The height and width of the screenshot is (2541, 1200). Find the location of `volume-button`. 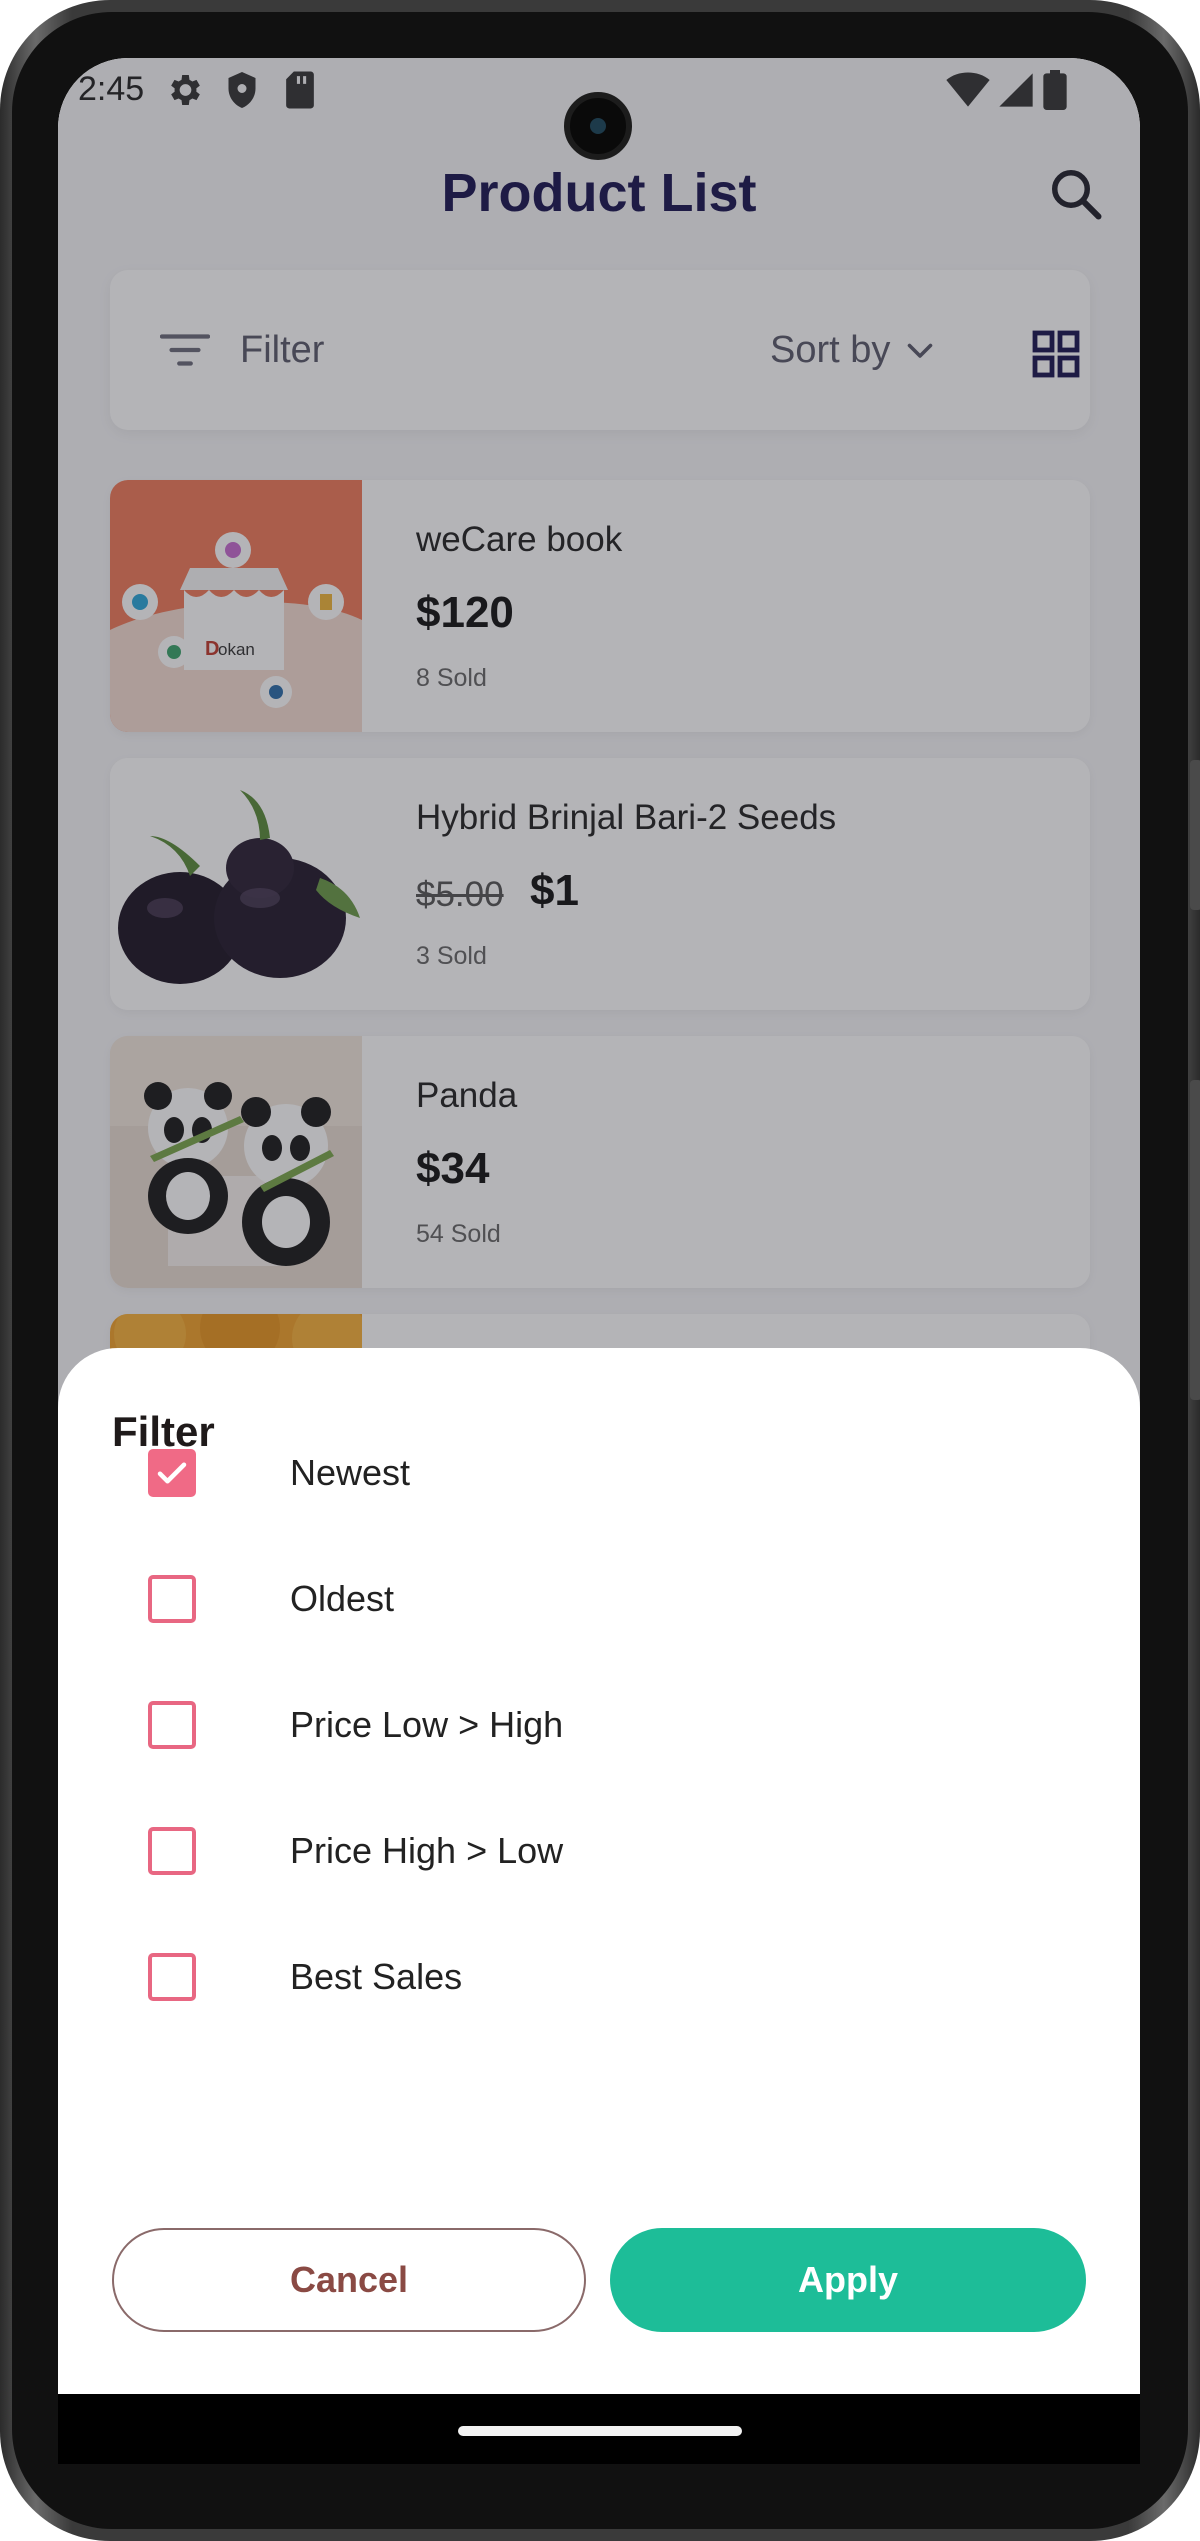

volume-button is located at coordinates (1195, 835).